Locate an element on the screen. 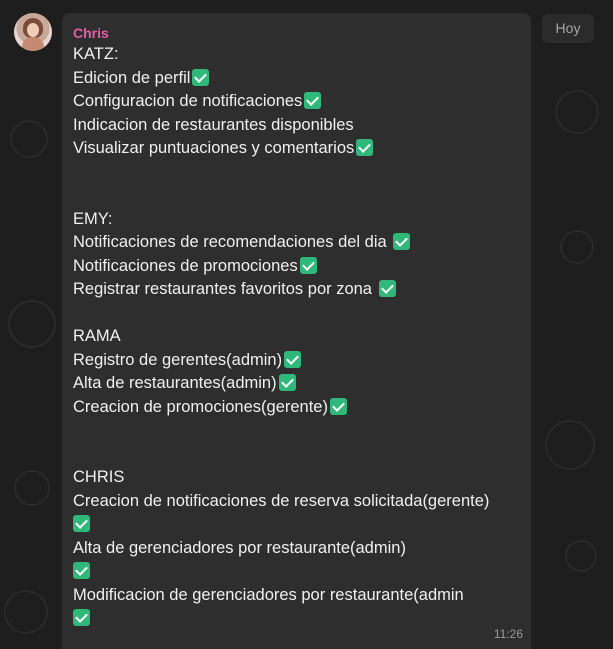 The image size is (613, 649). message-line: Visualizar puntuaciones y comentarios is located at coordinates (296, 149).